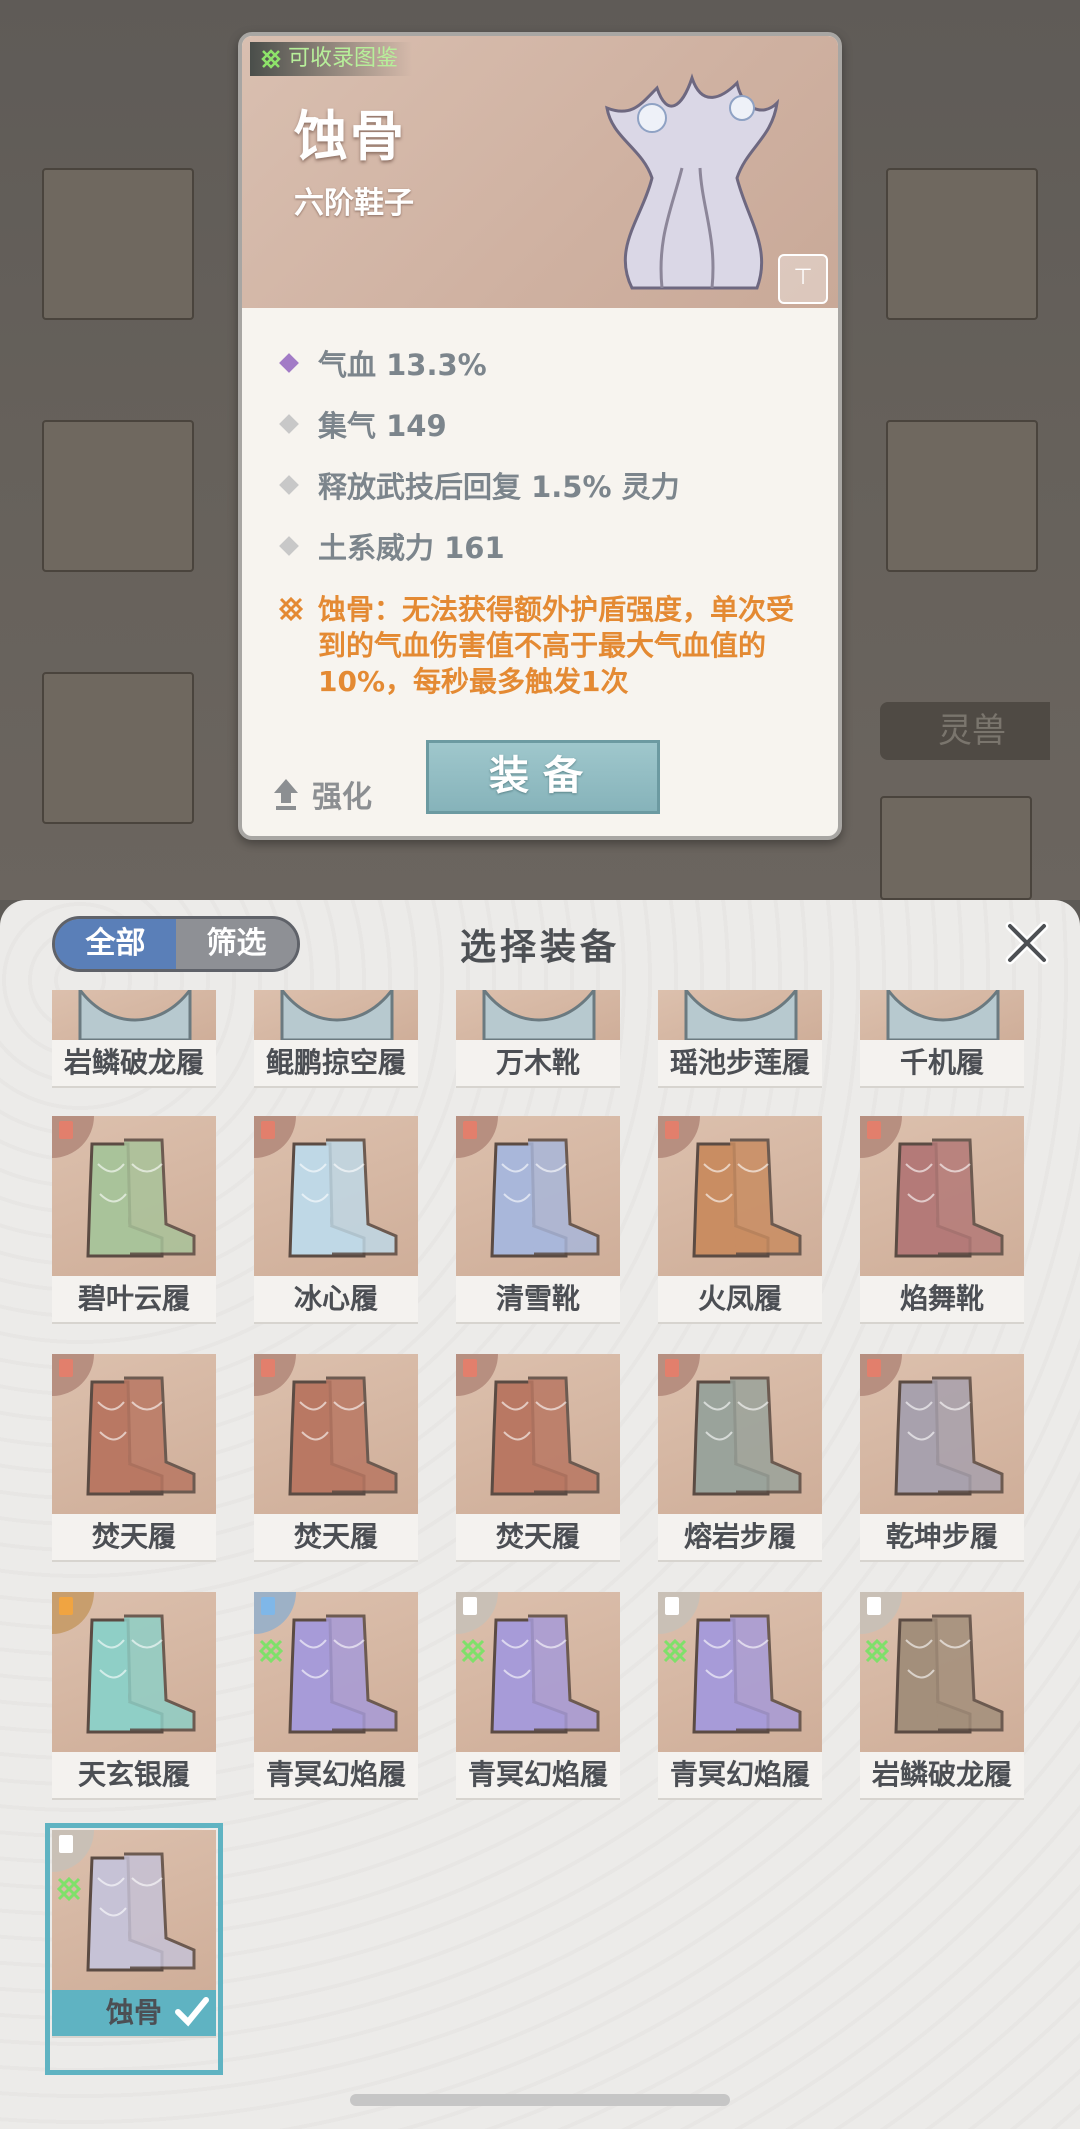 This screenshot has height=2129, width=1080. What do you see at coordinates (411, 547) in the screenshot?
I see `stat-text: 土系威力 161` at bounding box center [411, 547].